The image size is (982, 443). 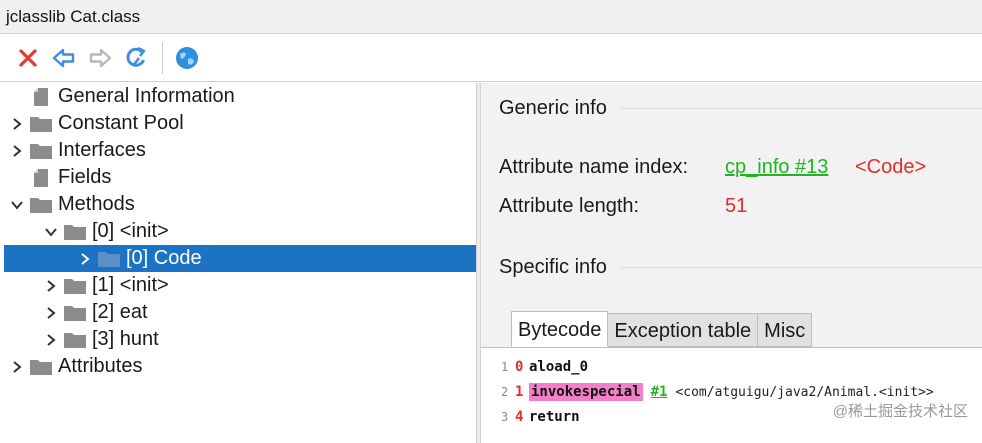 I want to click on toolbar, so click(x=491, y=58).